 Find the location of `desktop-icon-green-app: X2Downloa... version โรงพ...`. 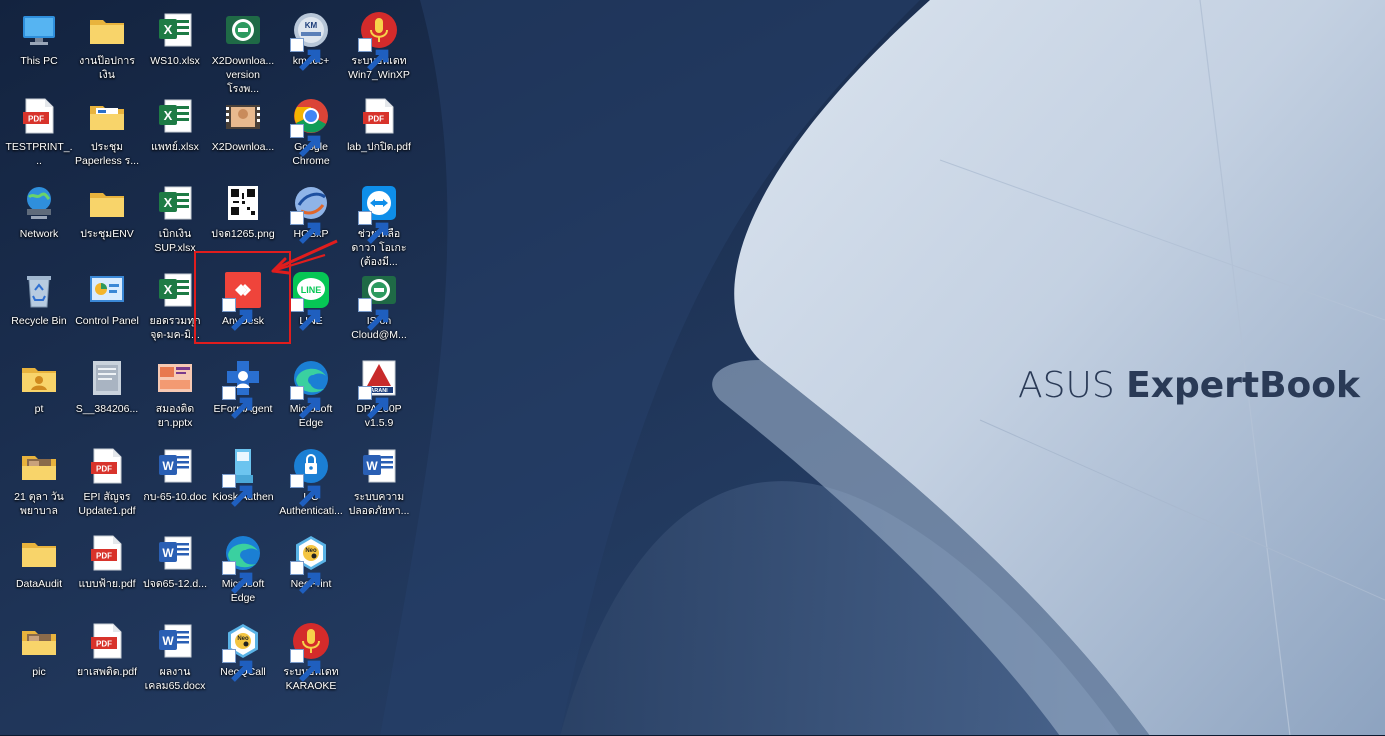

desktop-icon-green-app: X2Downloa... version โรงพ... is located at coordinates (243, 53).